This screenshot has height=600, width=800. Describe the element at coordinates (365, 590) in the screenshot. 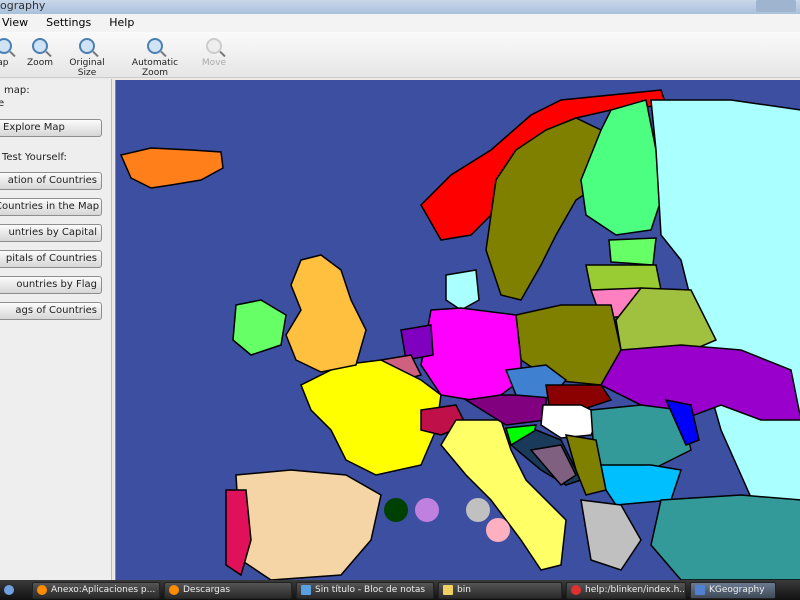

I see `task-notepad: Sin título - Bloc de notas` at that location.